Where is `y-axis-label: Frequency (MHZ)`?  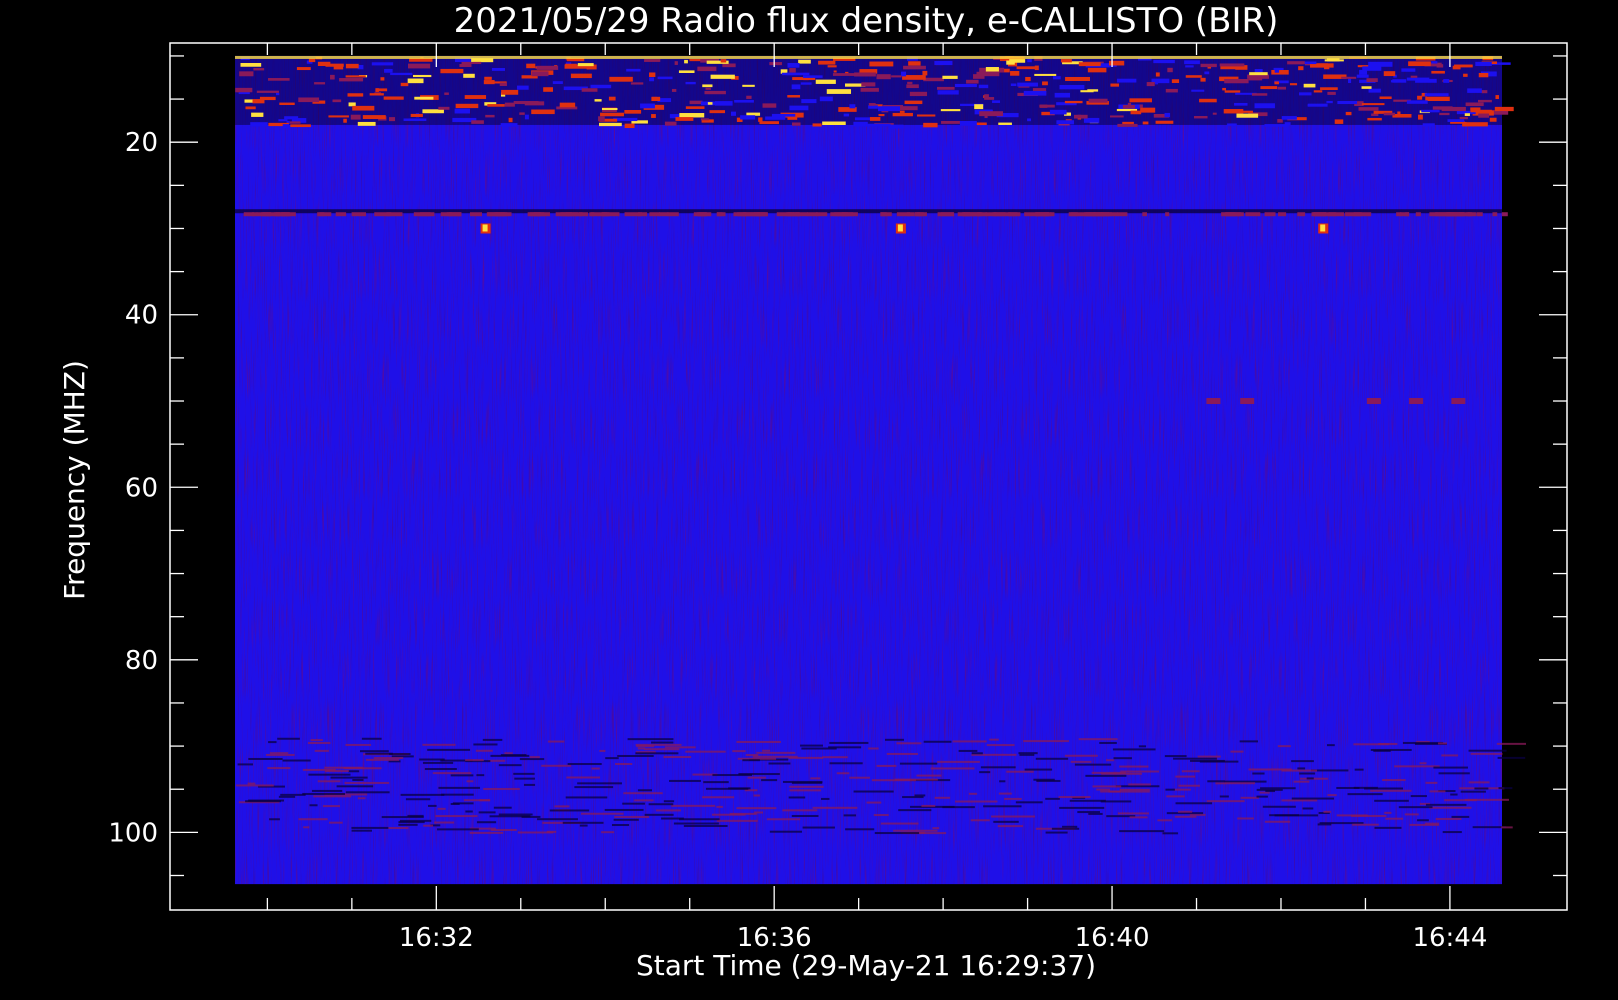 y-axis-label: Frequency (MHZ) is located at coordinates (74, 480).